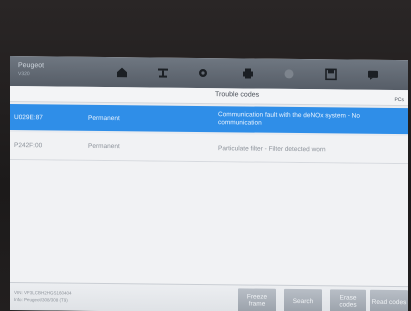  I want to click on vehicle-info: Peugeot V320, so click(31, 70).